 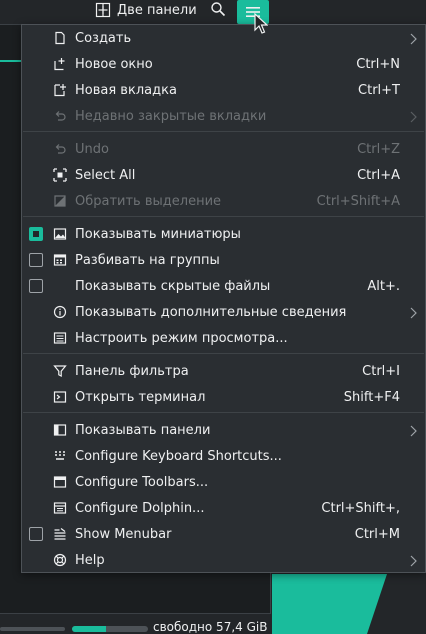 What do you see at coordinates (223, 431) in the screenshot?
I see `menu-item-show-panels: Показывать панели` at bounding box center [223, 431].